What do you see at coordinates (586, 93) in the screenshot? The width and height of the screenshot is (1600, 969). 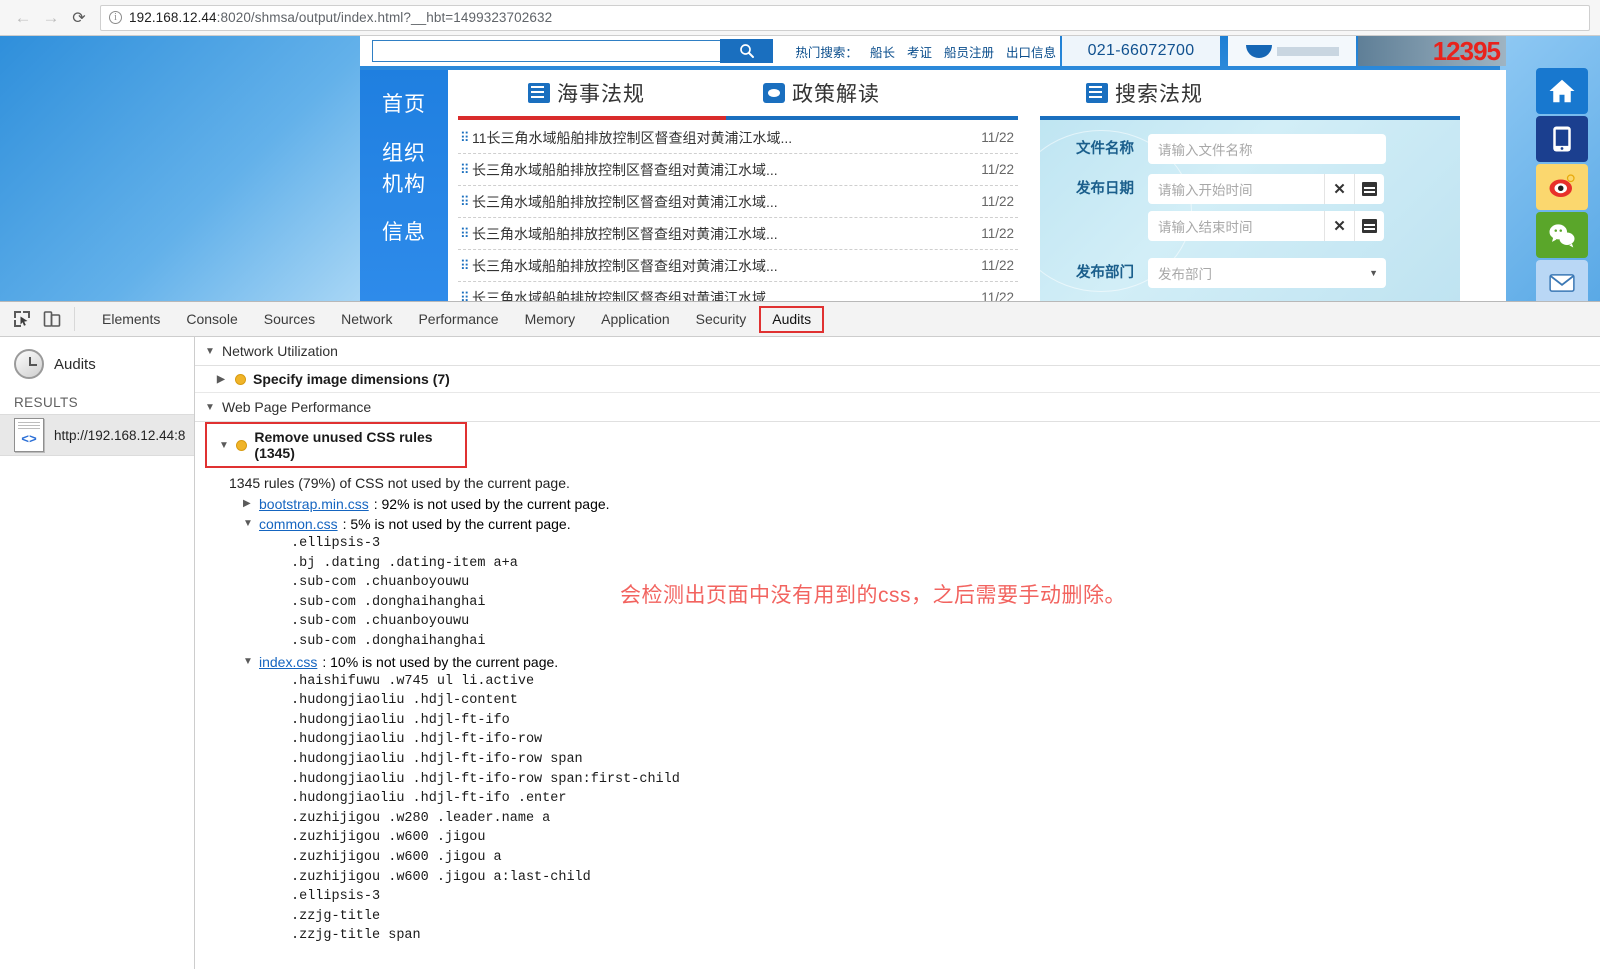 I see `tab-maritime-regulations: 海事法规` at bounding box center [586, 93].